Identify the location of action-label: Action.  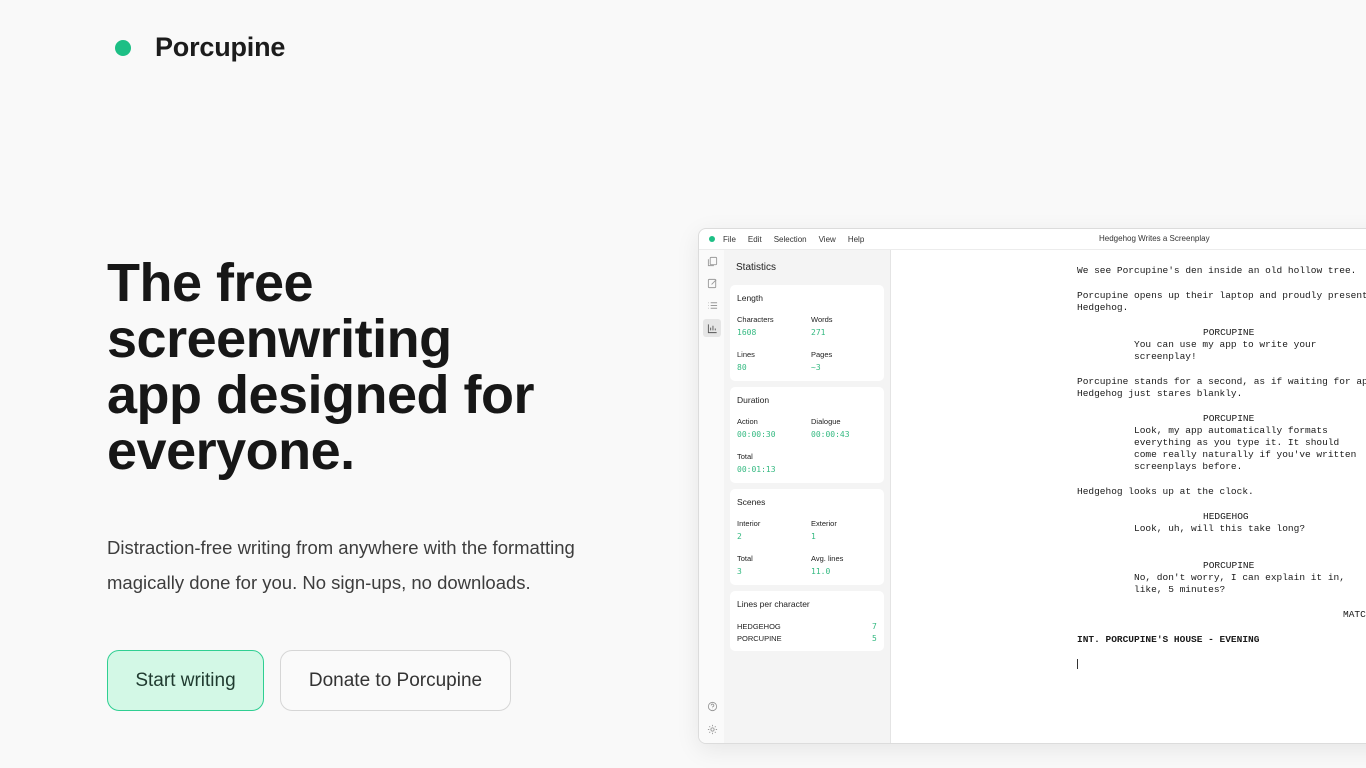
(747, 421).